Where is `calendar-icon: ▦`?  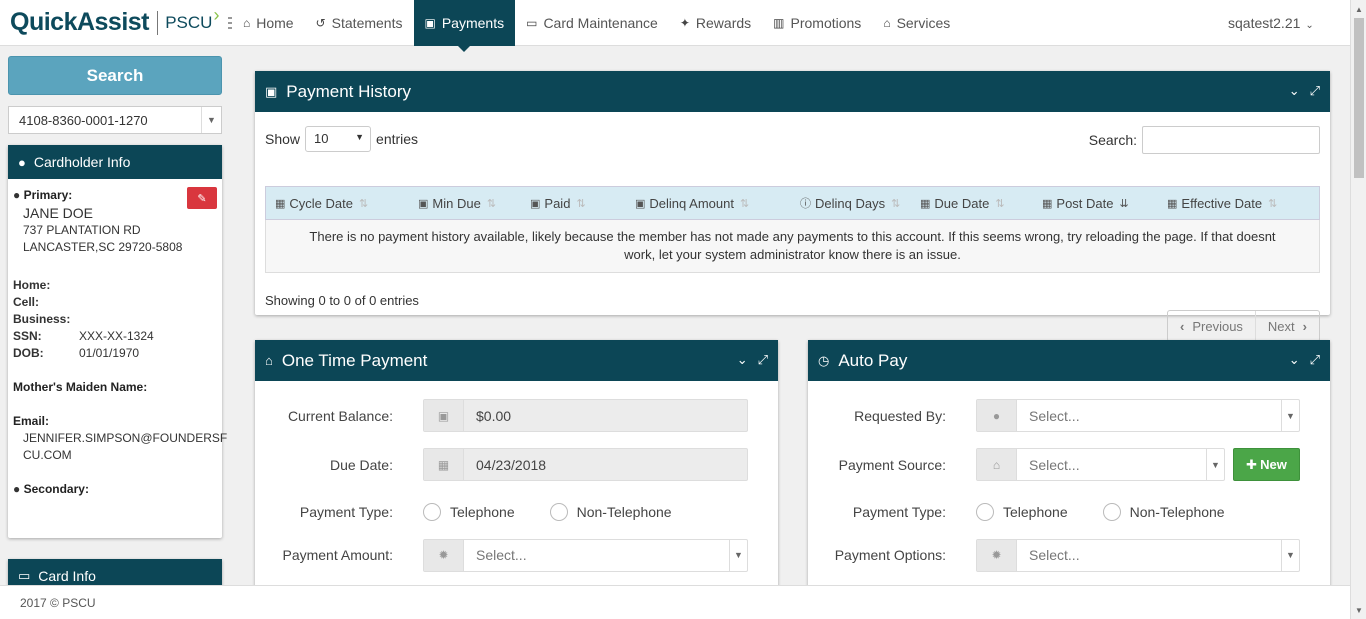
calendar-icon: ▦ is located at coordinates (280, 203).